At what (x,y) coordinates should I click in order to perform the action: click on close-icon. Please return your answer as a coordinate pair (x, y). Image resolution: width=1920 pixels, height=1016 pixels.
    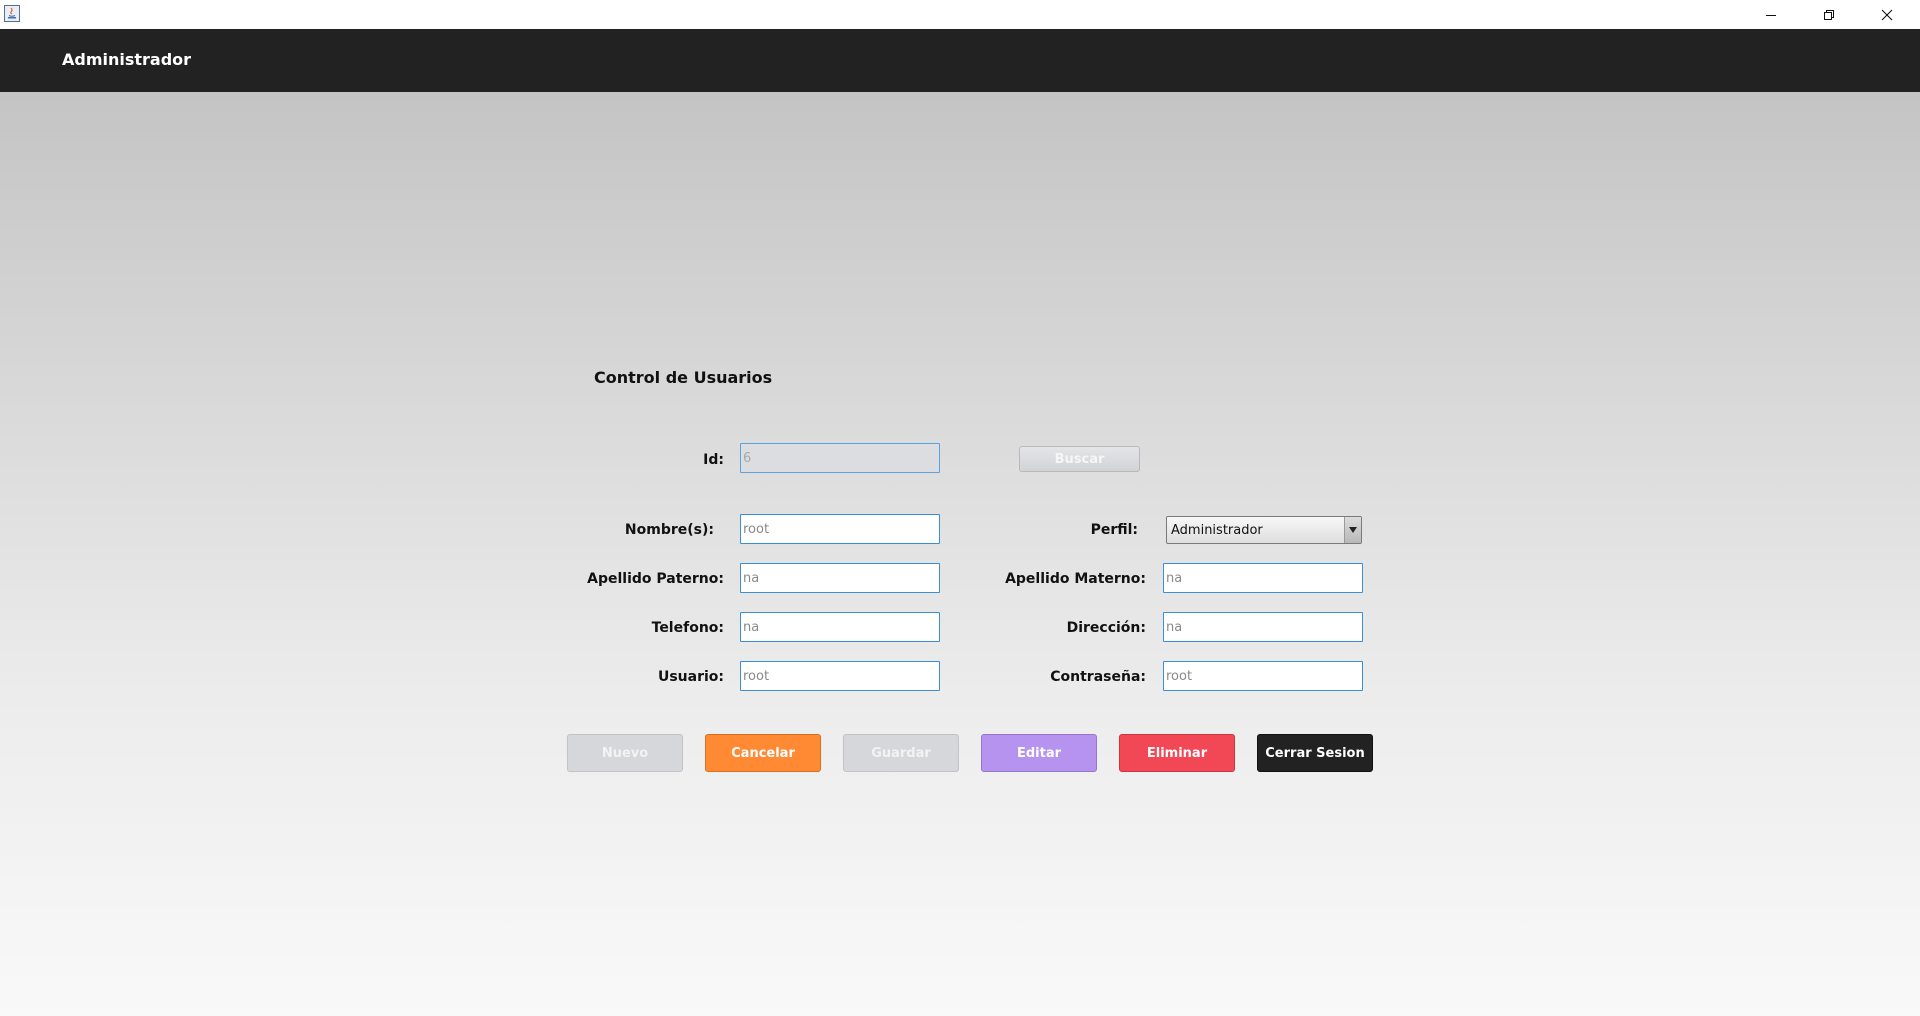
    Looking at the image, I should click on (1887, 15).